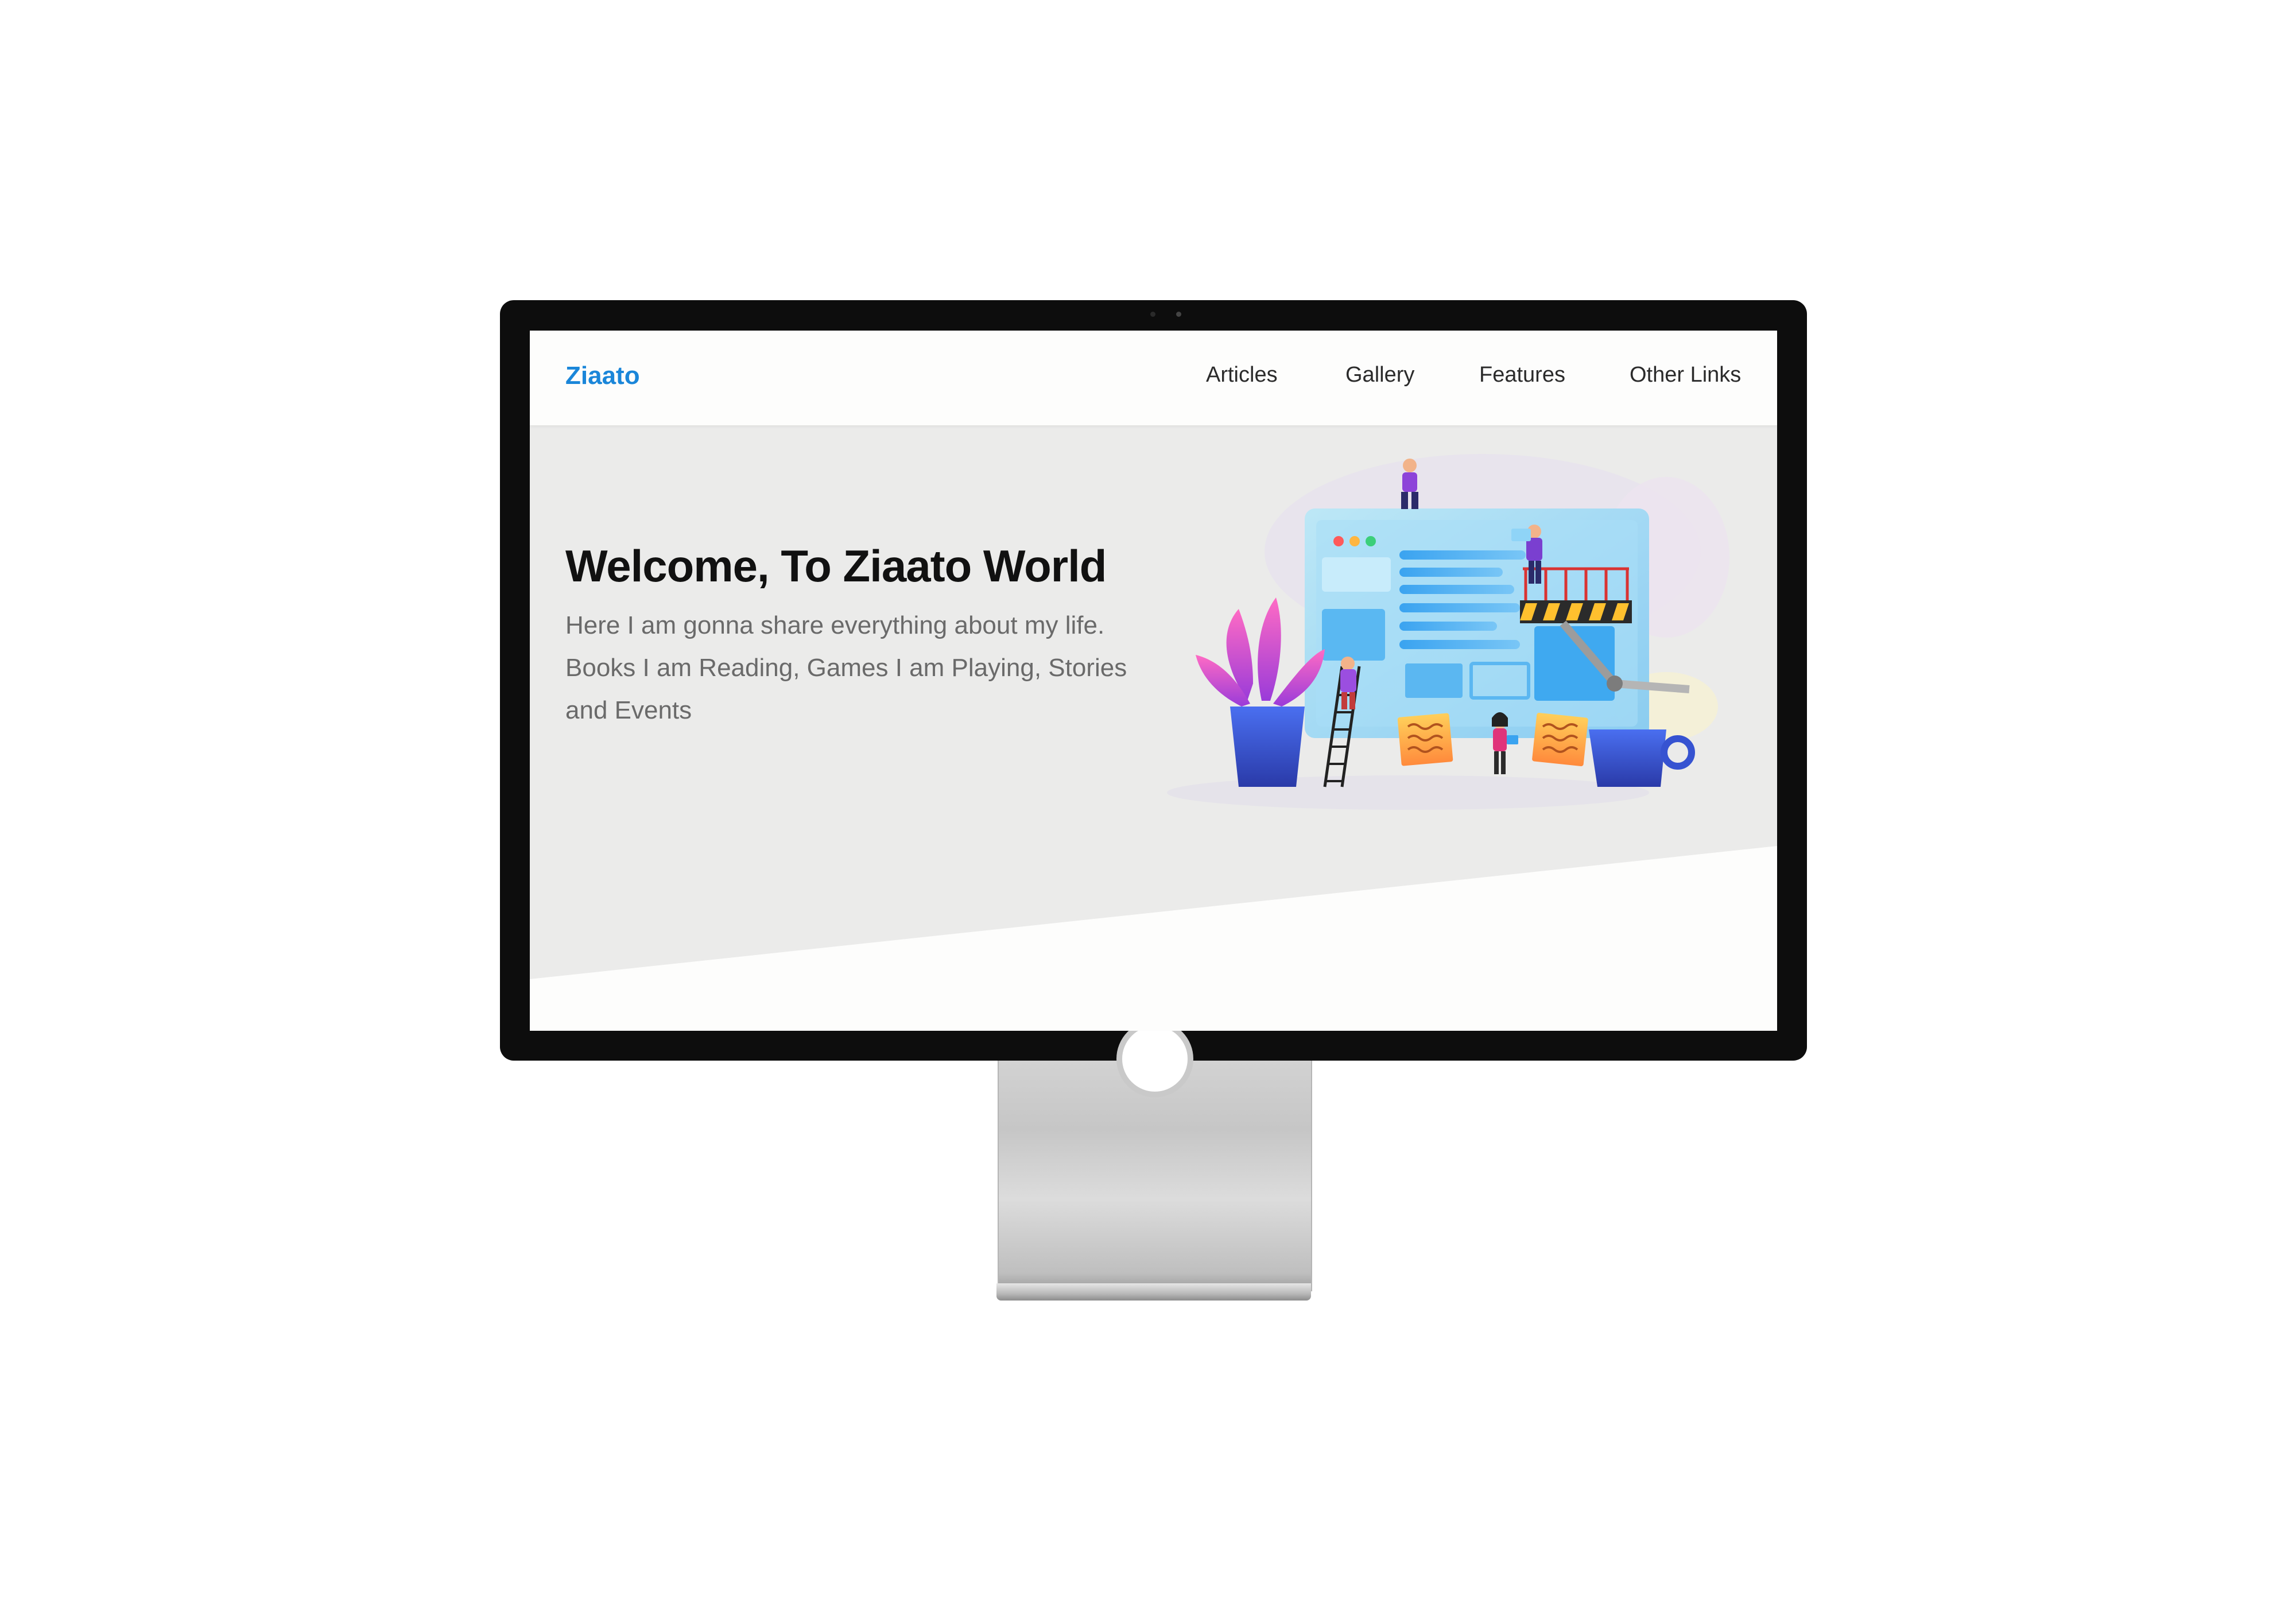 The image size is (2296, 1607). Describe the element at coordinates (1685, 375) in the screenshot. I see `nav-other-links: Other Links` at that location.